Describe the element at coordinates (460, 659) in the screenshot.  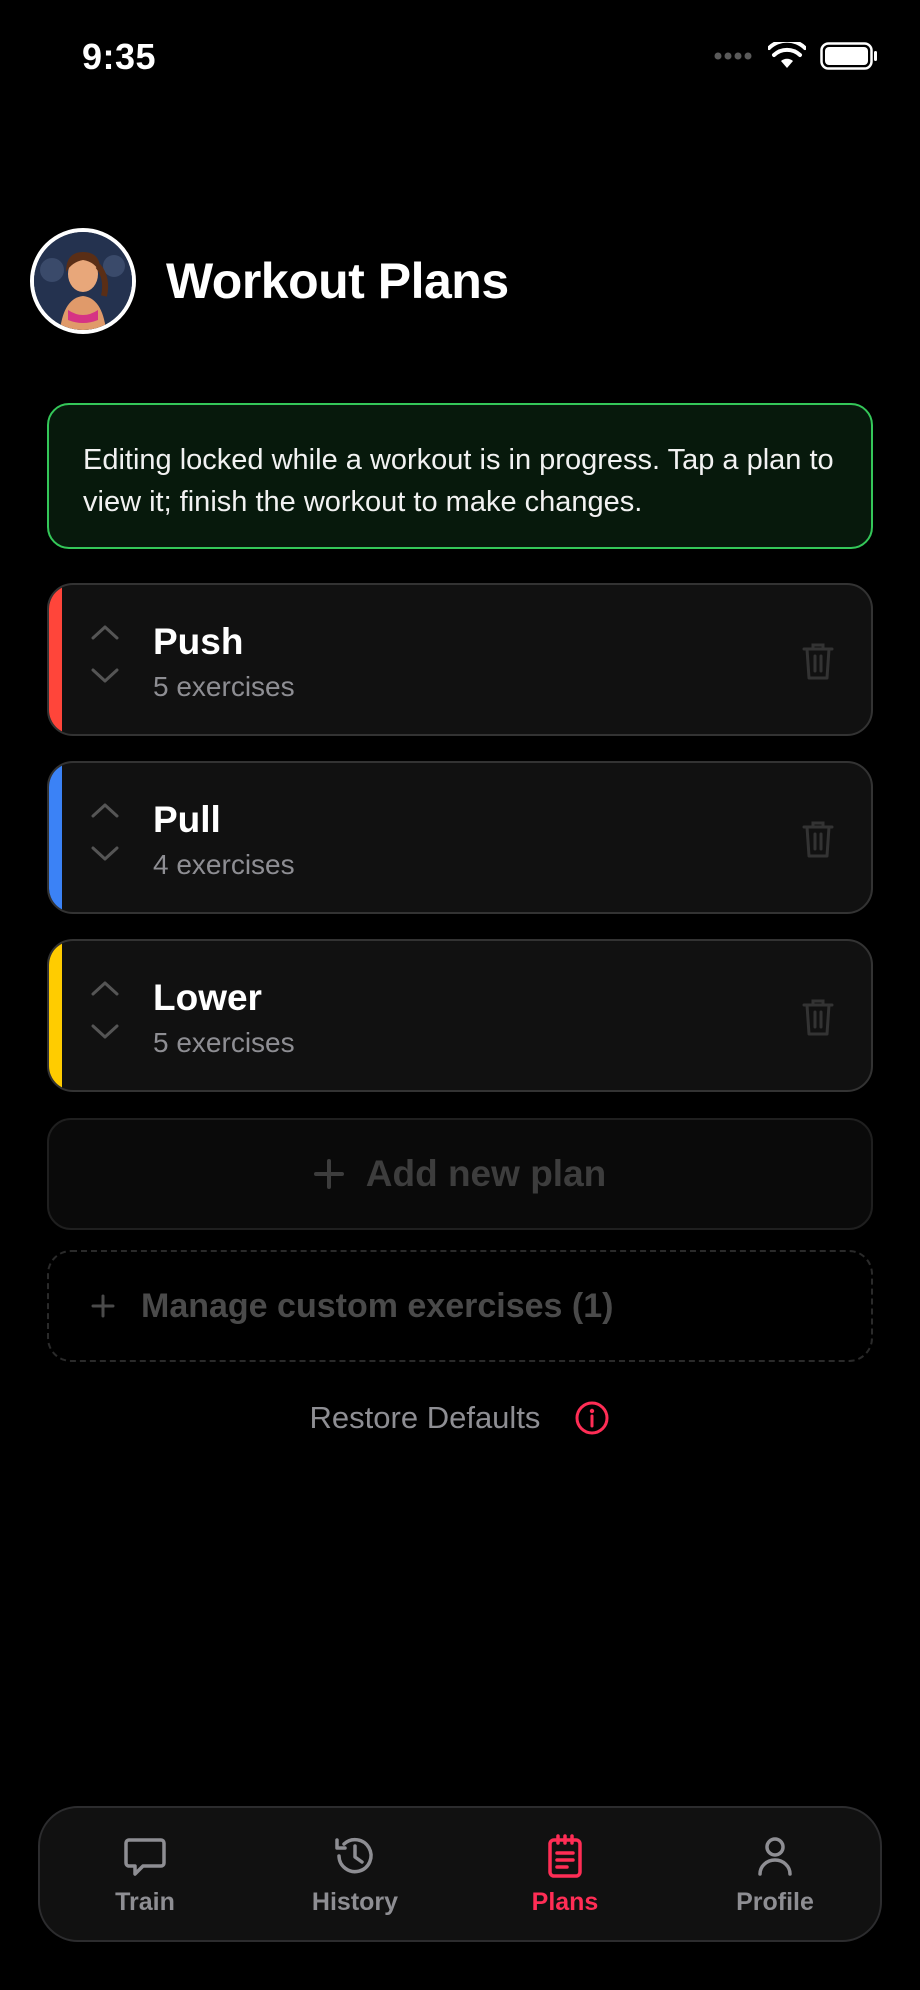
I see `plan-card-push: Push 5 exercises` at that location.